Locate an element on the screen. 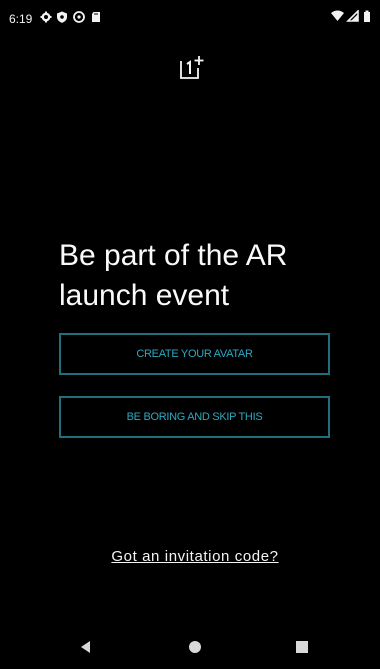  status-time: 6:19 is located at coordinates (21, 19).